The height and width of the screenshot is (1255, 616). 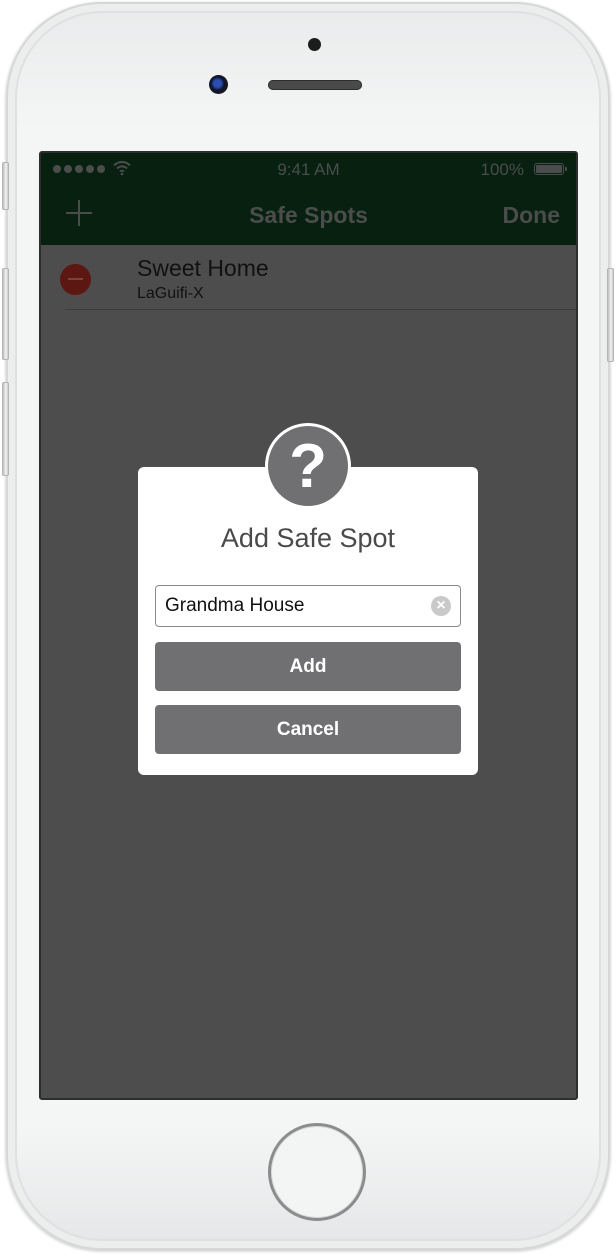 What do you see at coordinates (218, 84) in the screenshot?
I see `front-camera` at bounding box center [218, 84].